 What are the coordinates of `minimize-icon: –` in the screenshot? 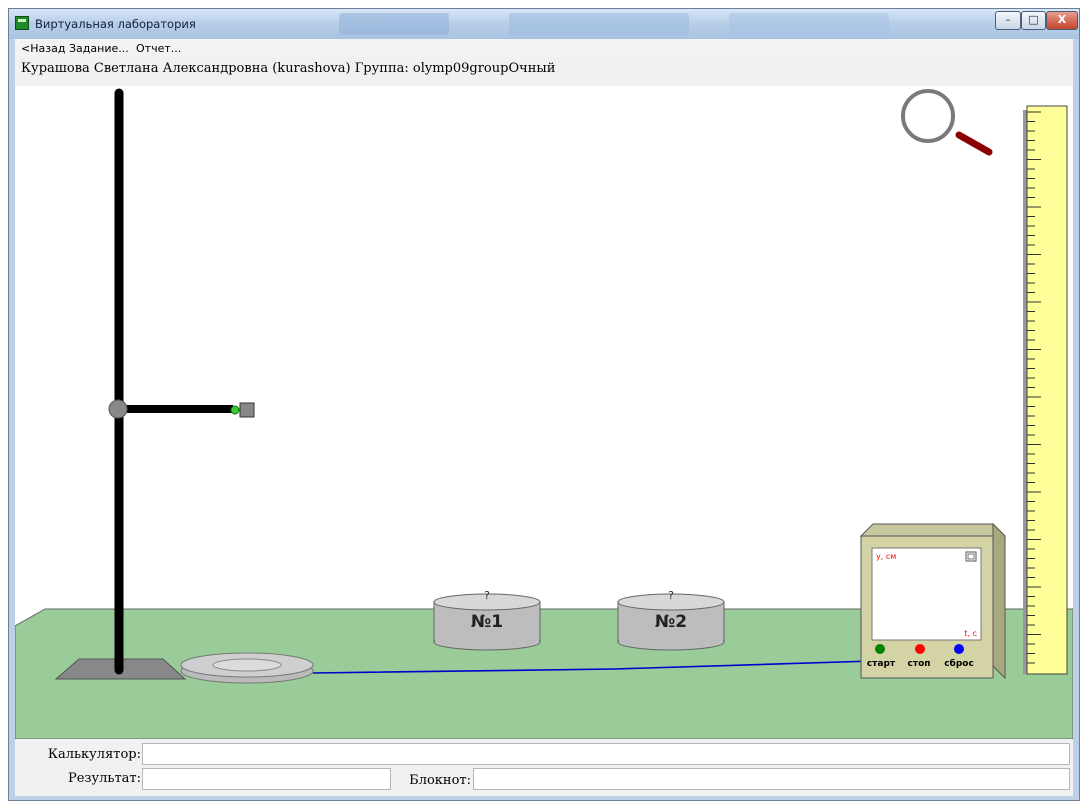 It's located at (1008, 19).